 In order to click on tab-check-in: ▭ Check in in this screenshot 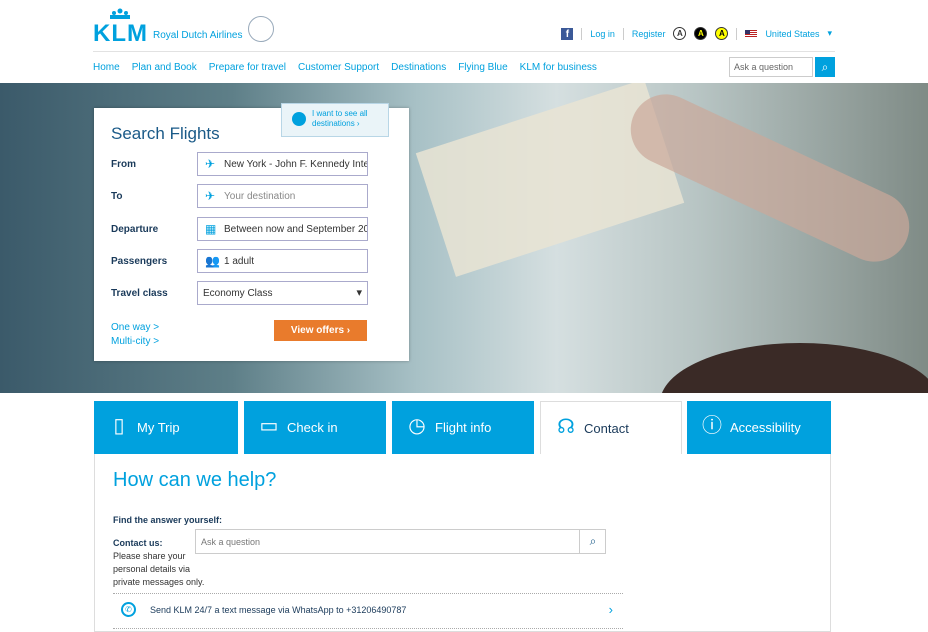, I will do `click(315, 427)`.